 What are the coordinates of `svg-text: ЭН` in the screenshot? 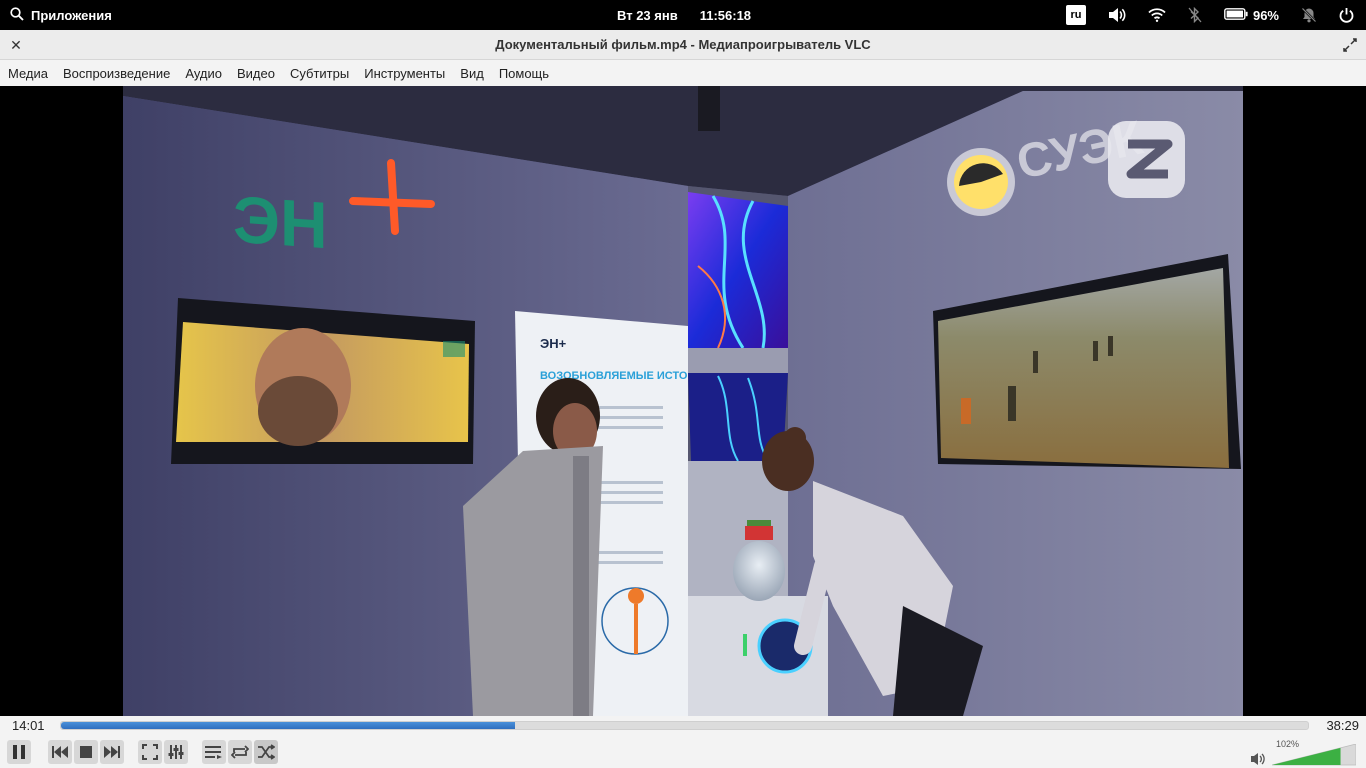 It's located at (280, 223).